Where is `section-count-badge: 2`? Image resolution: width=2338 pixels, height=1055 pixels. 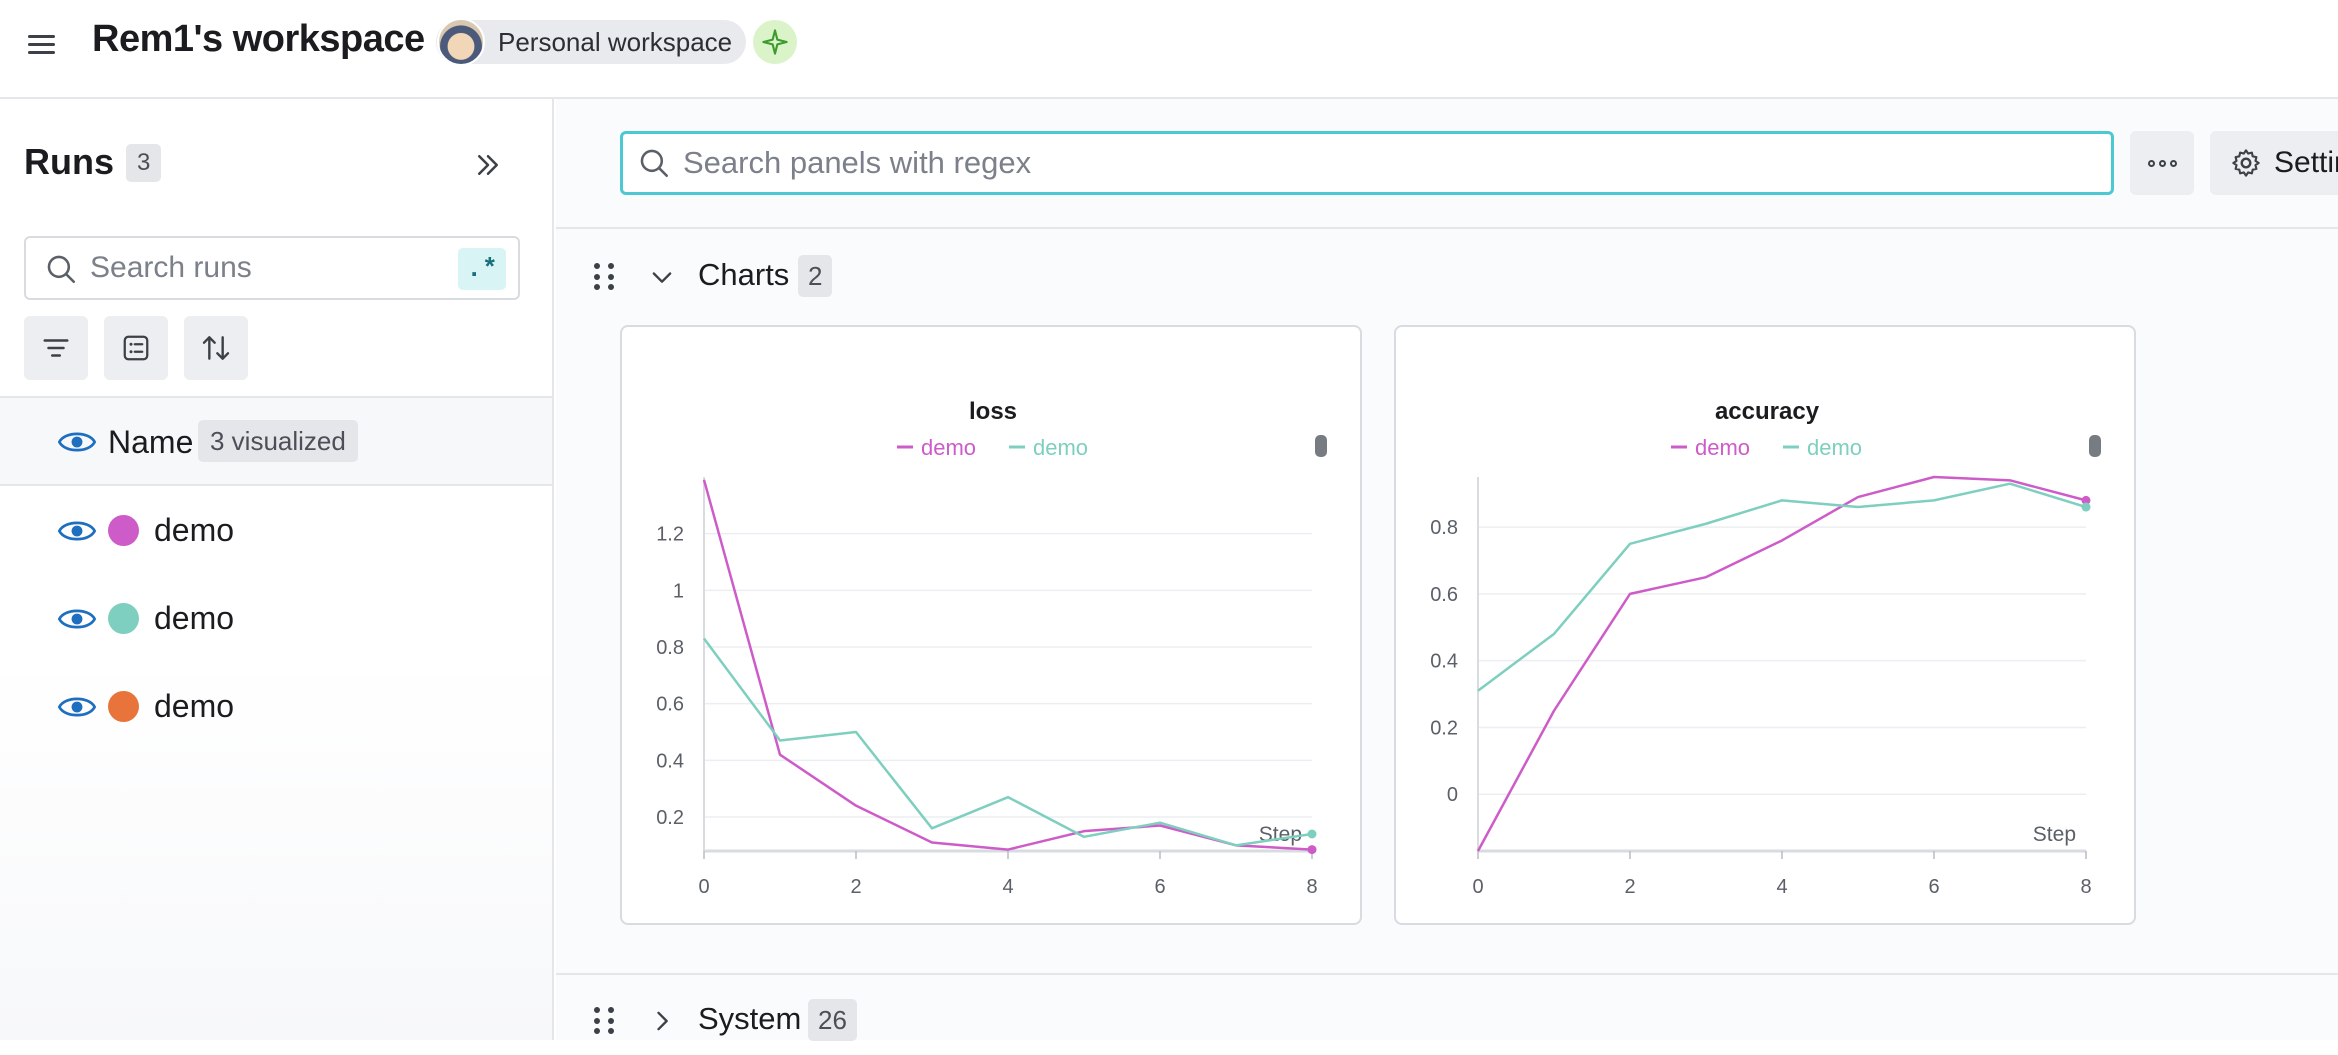
section-count-badge: 2 is located at coordinates (815, 276).